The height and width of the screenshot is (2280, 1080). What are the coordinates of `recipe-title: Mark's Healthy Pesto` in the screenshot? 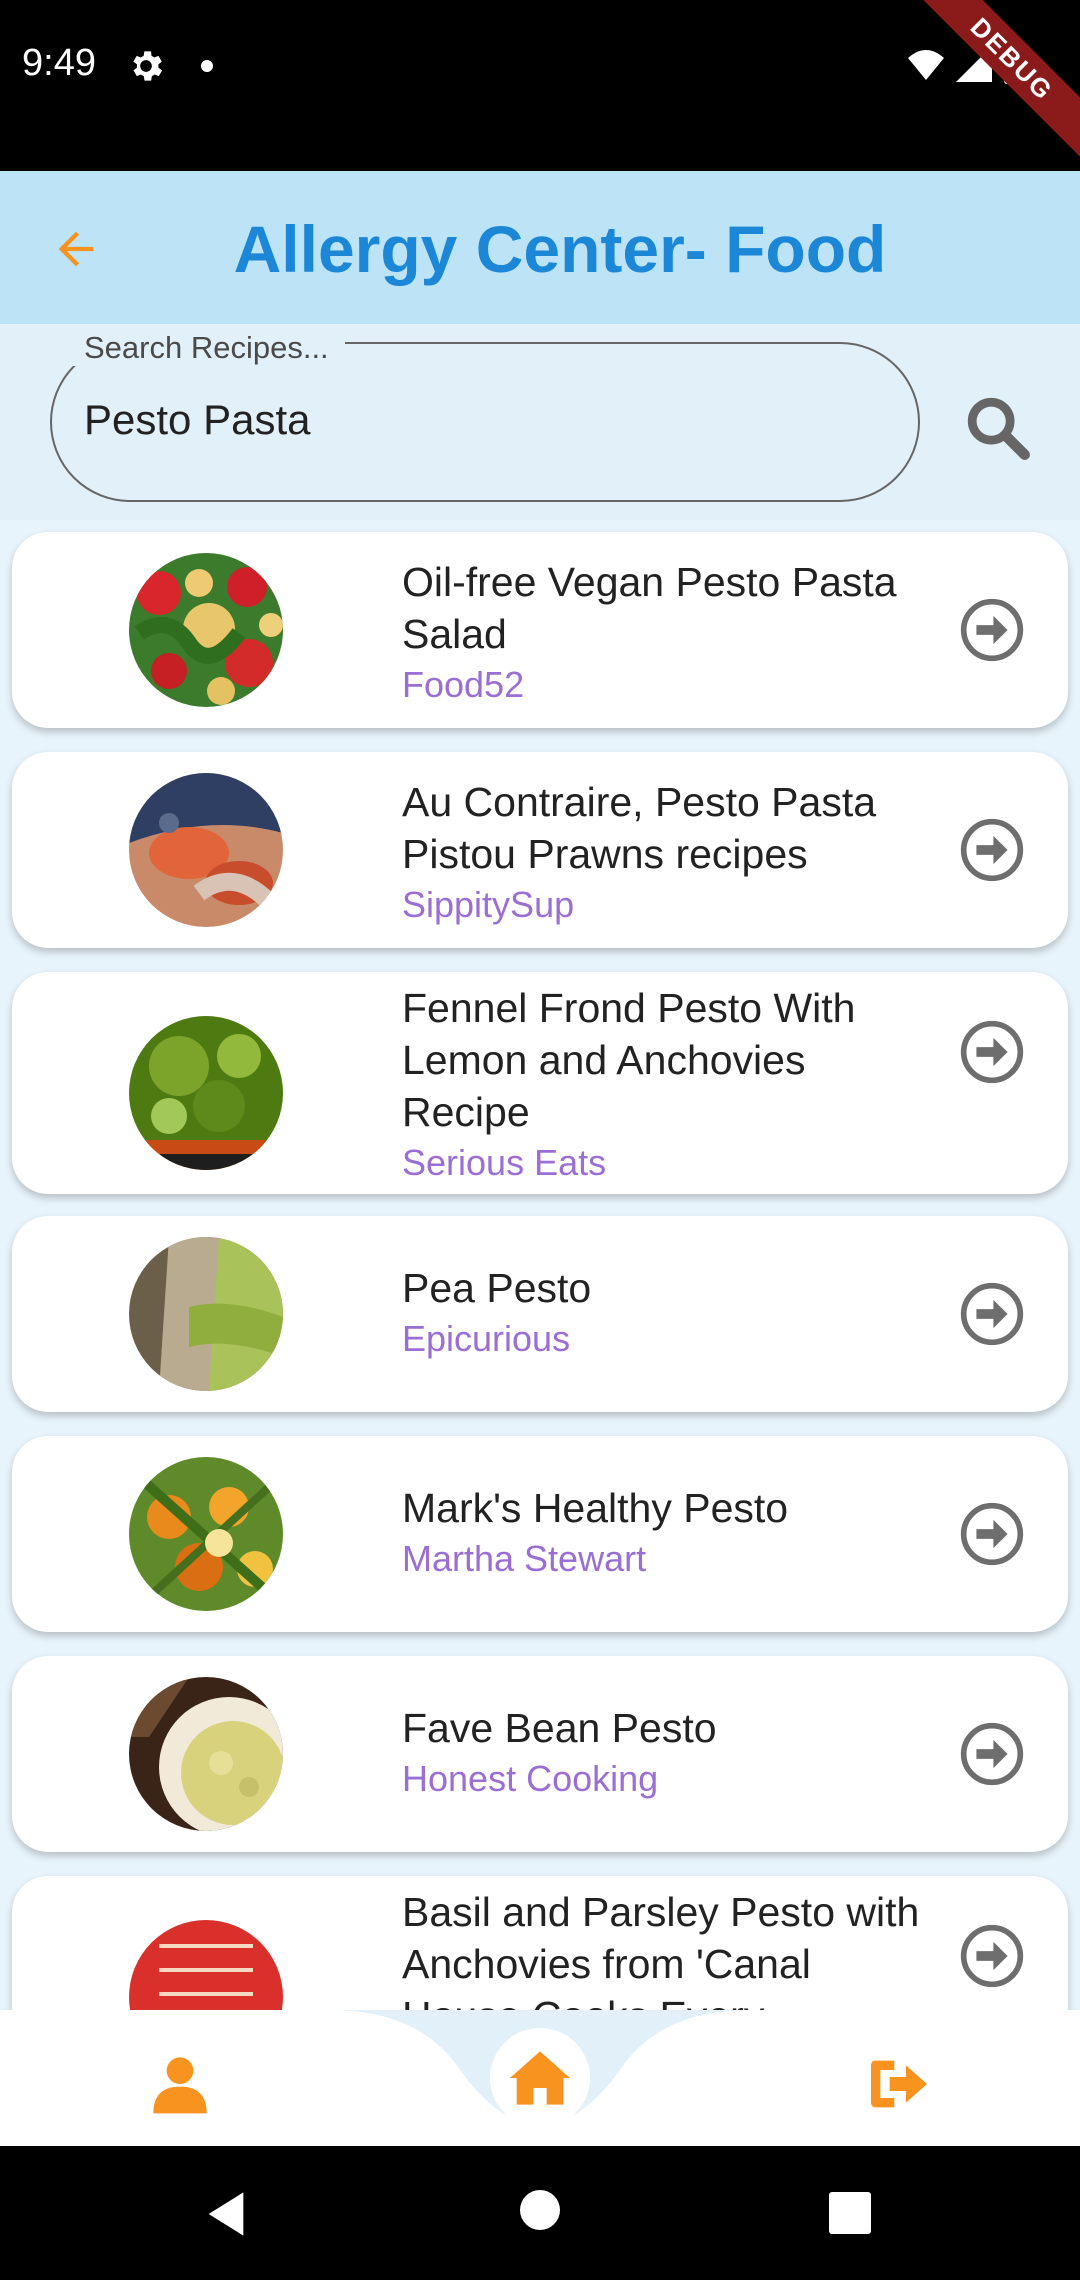 It's located at (595, 1508).